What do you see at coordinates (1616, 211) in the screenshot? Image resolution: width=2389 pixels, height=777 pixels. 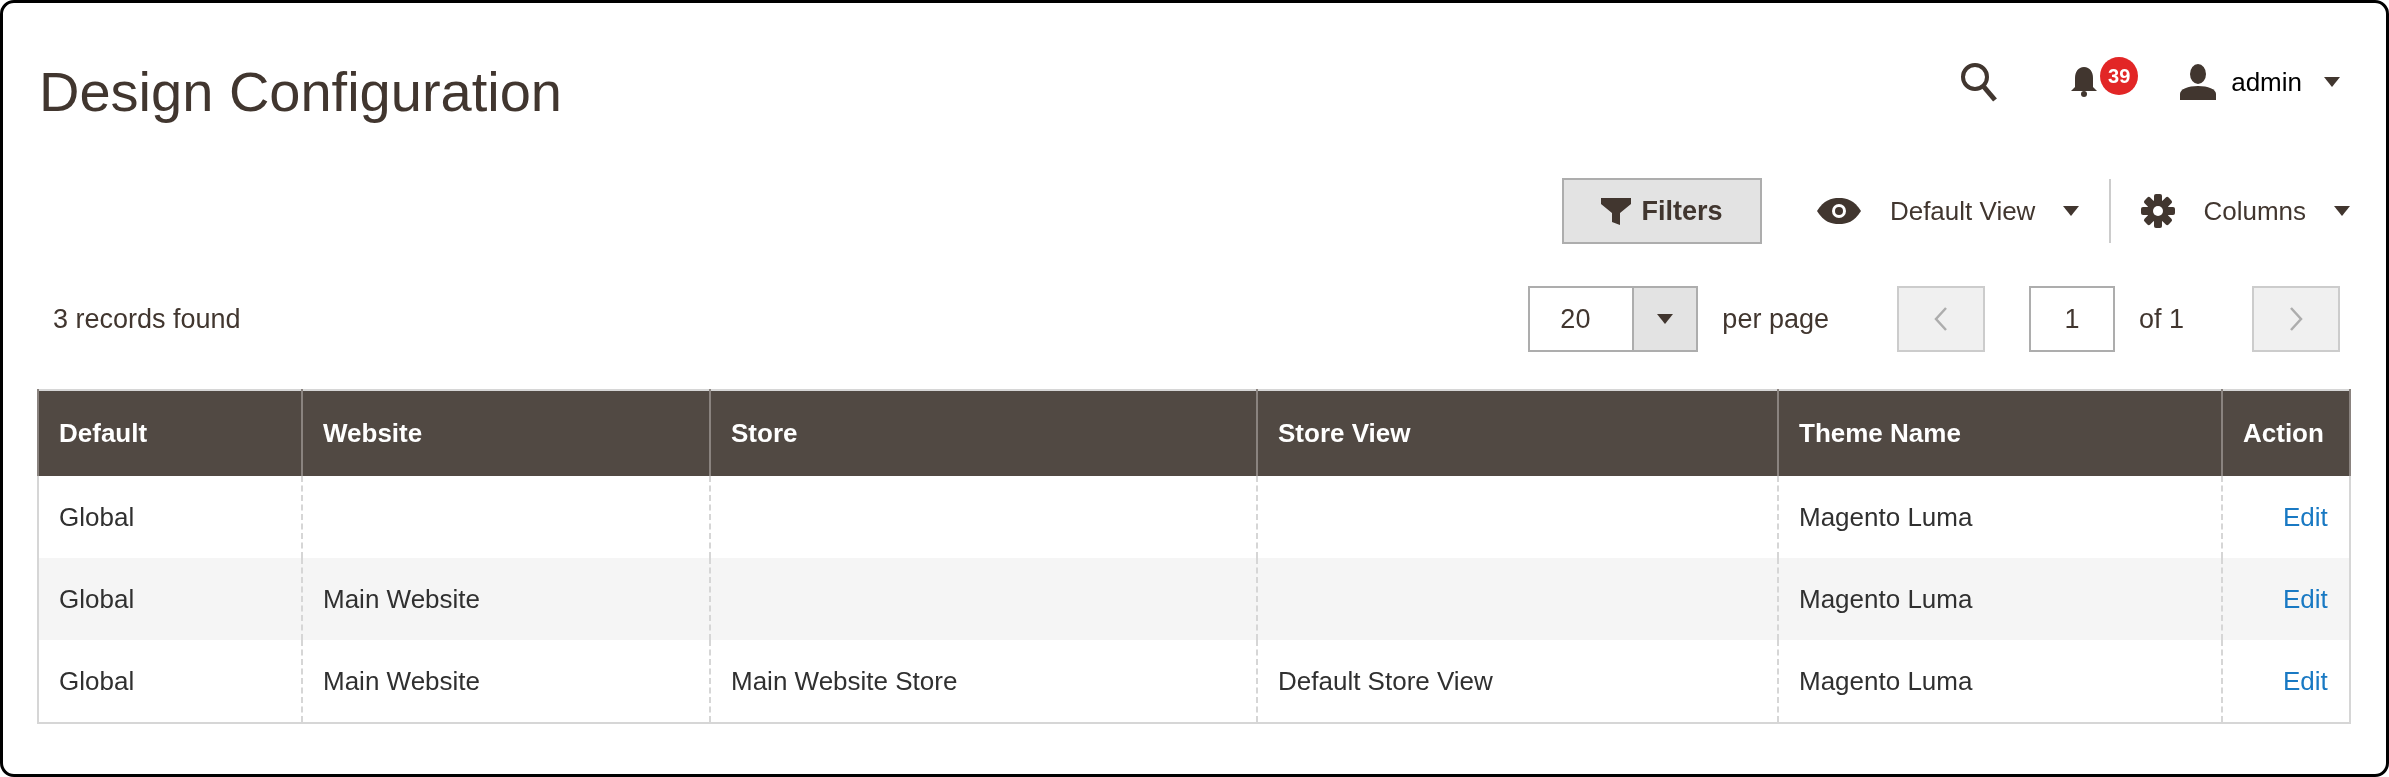 I see `funnel-icon` at bounding box center [1616, 211].